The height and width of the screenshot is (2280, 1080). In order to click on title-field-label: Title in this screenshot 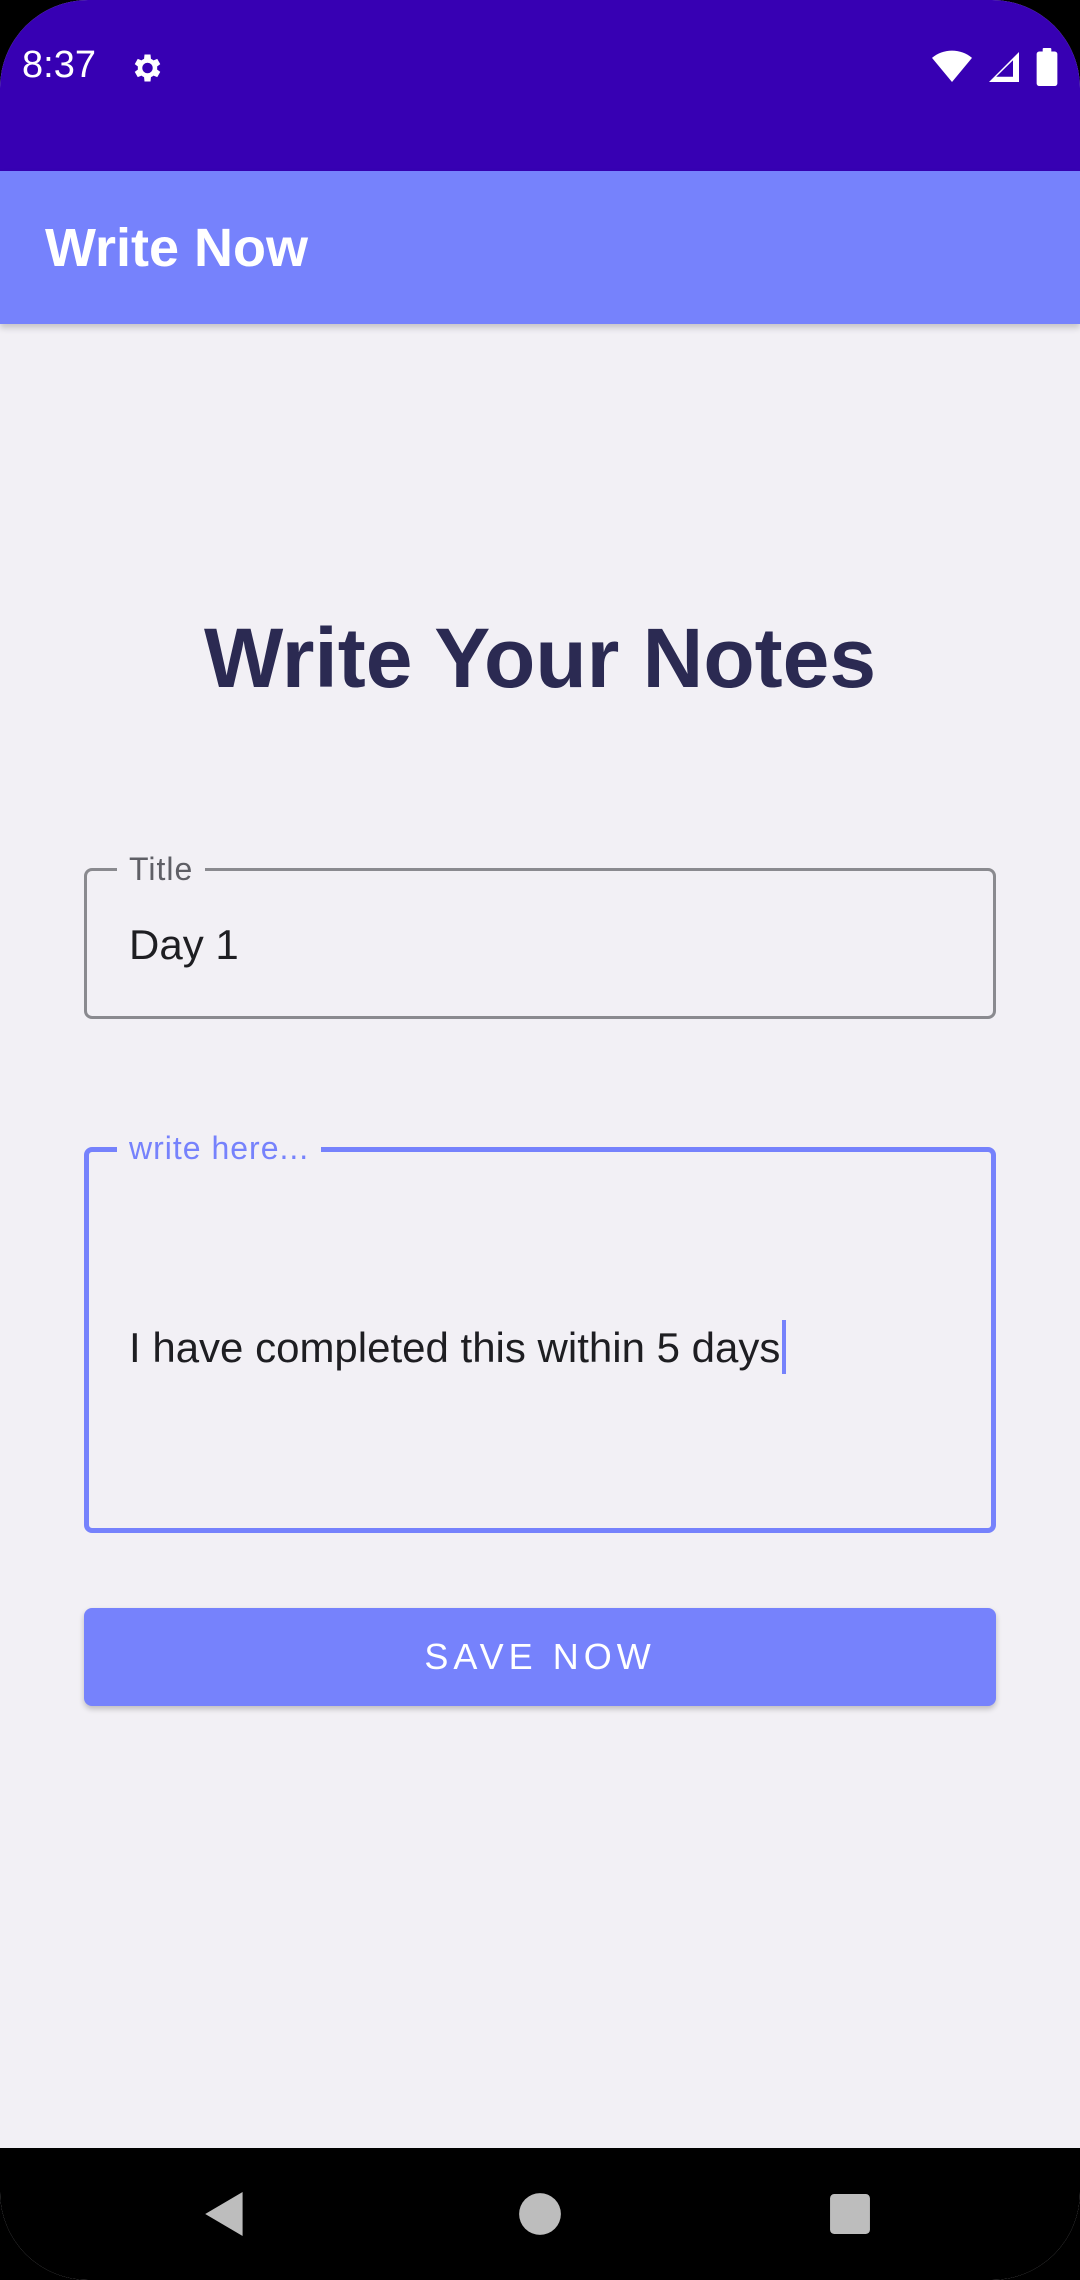, I will do `click(161, 869)`.